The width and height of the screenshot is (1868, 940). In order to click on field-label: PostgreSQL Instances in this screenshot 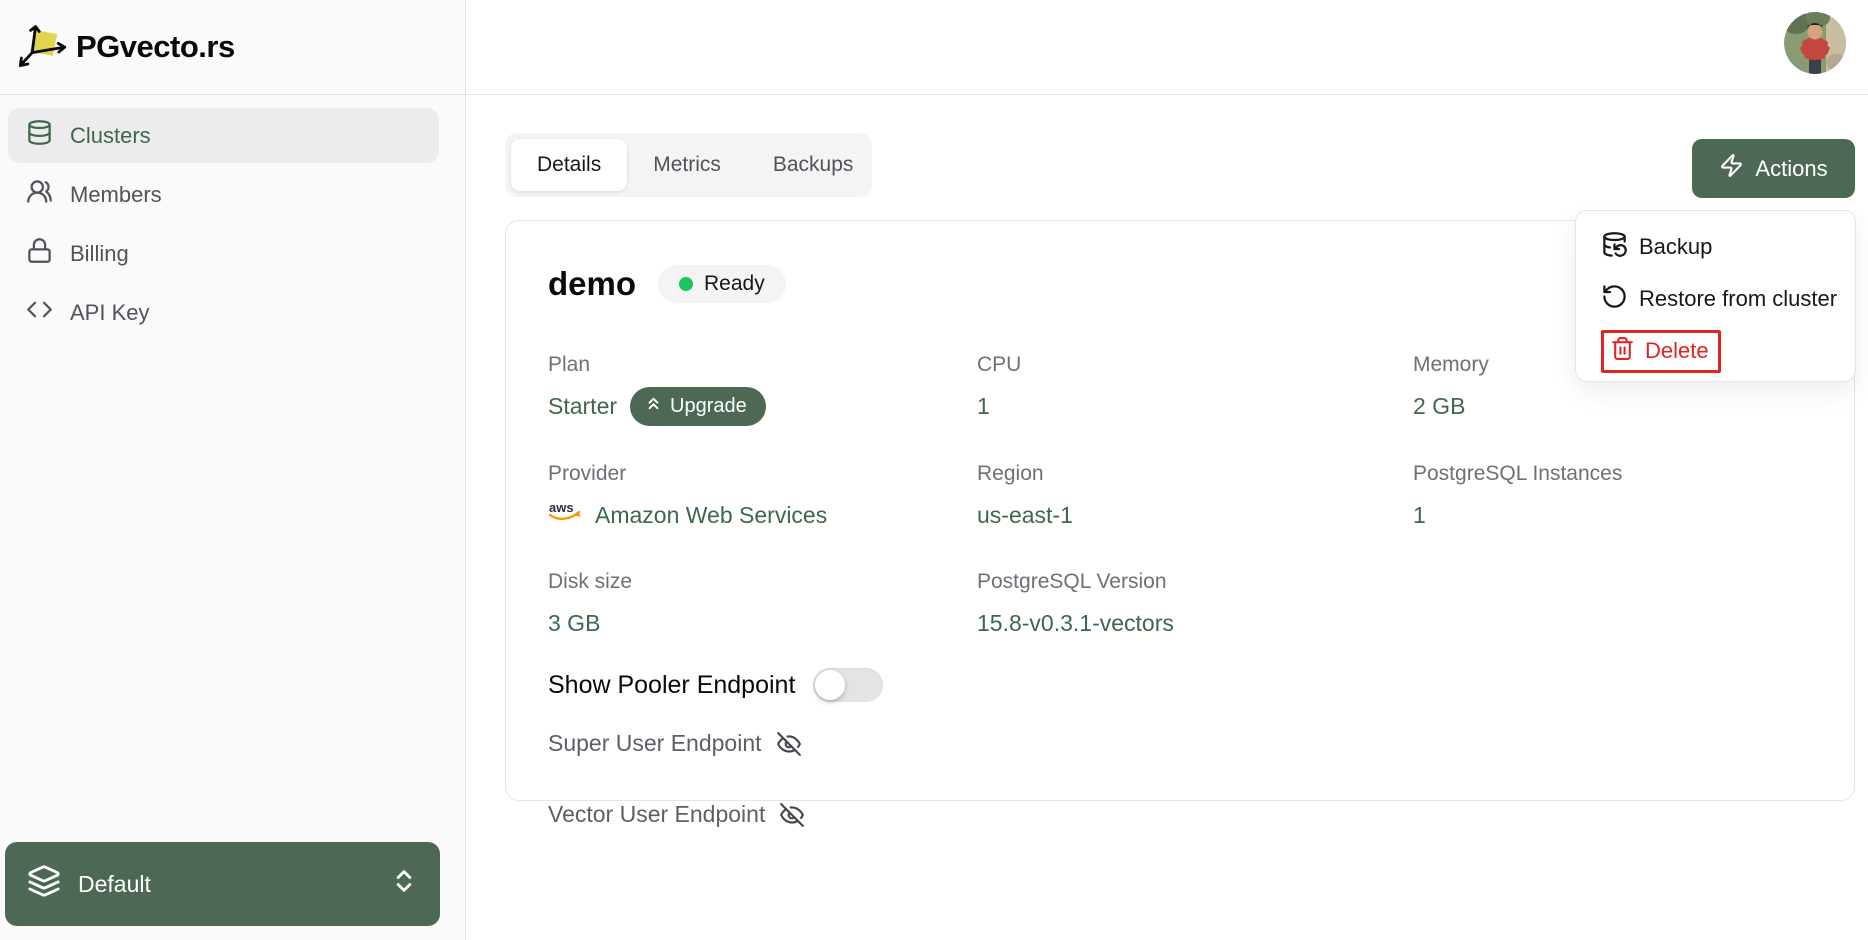, I will do `click(1518, 473)`.